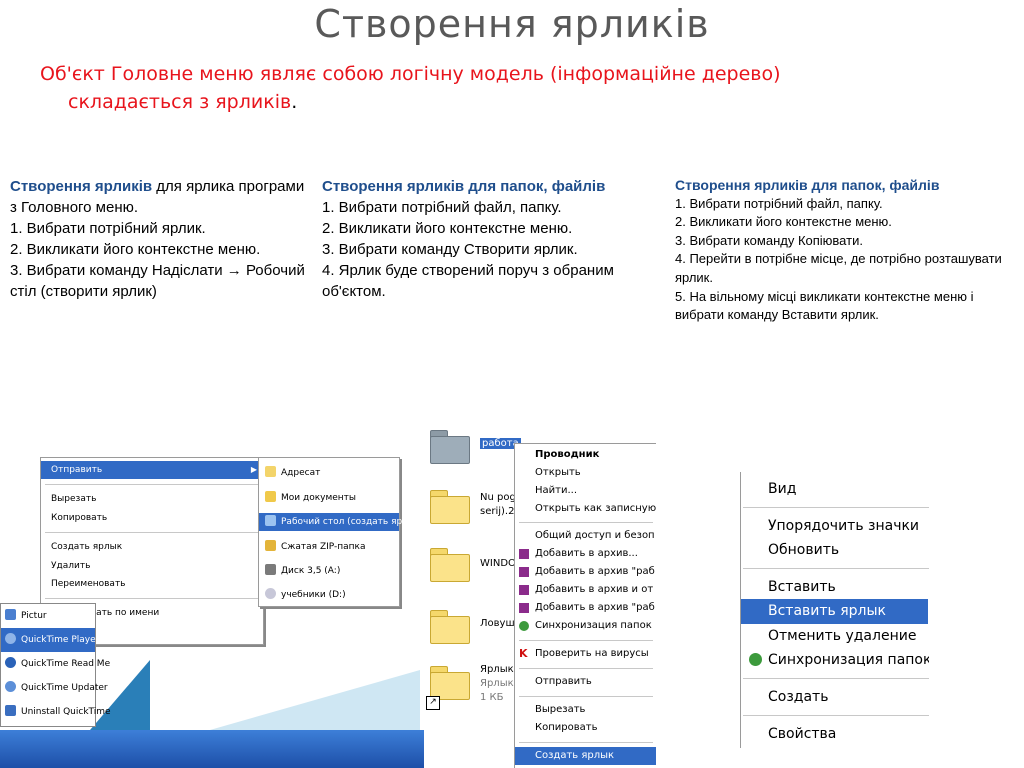  I want to click on program-item: Uninstall QuickTime, so click(56, 712).